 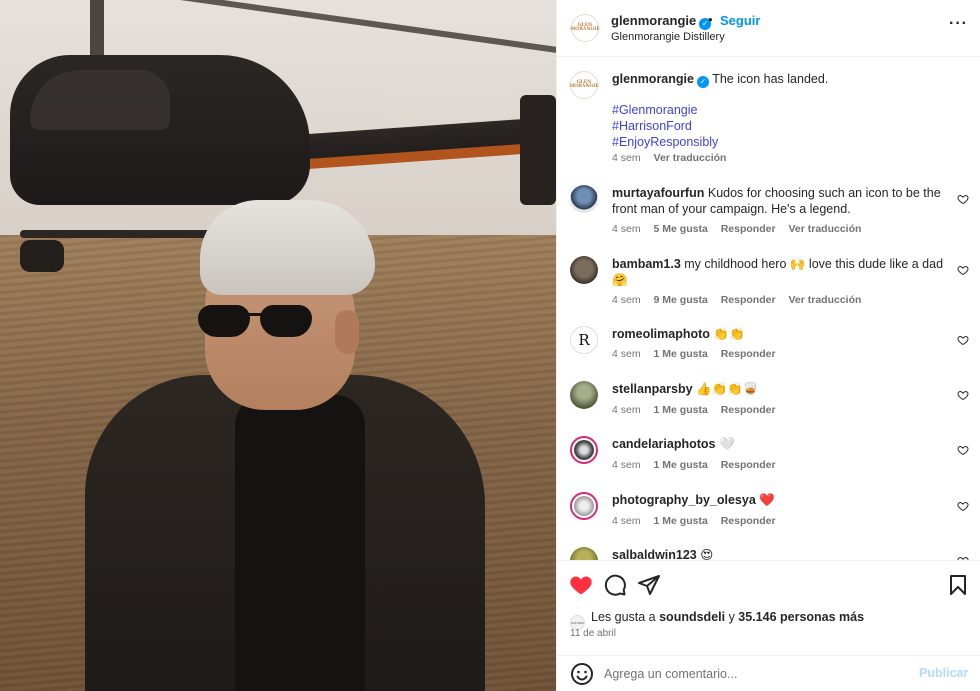 What do you see at coordinates (652, 389) in the screenshot?
I see `comment-username: stellanparsby` at bounding box center [652, 389].